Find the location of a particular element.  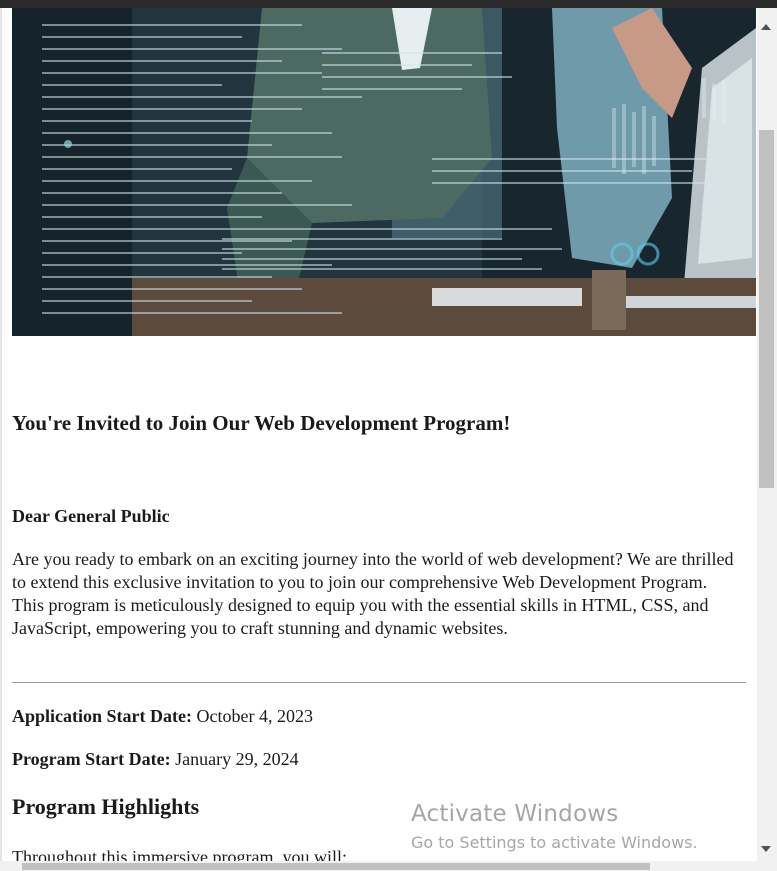

scroll-down-arrow-icon is located at coordinates (766, 849).